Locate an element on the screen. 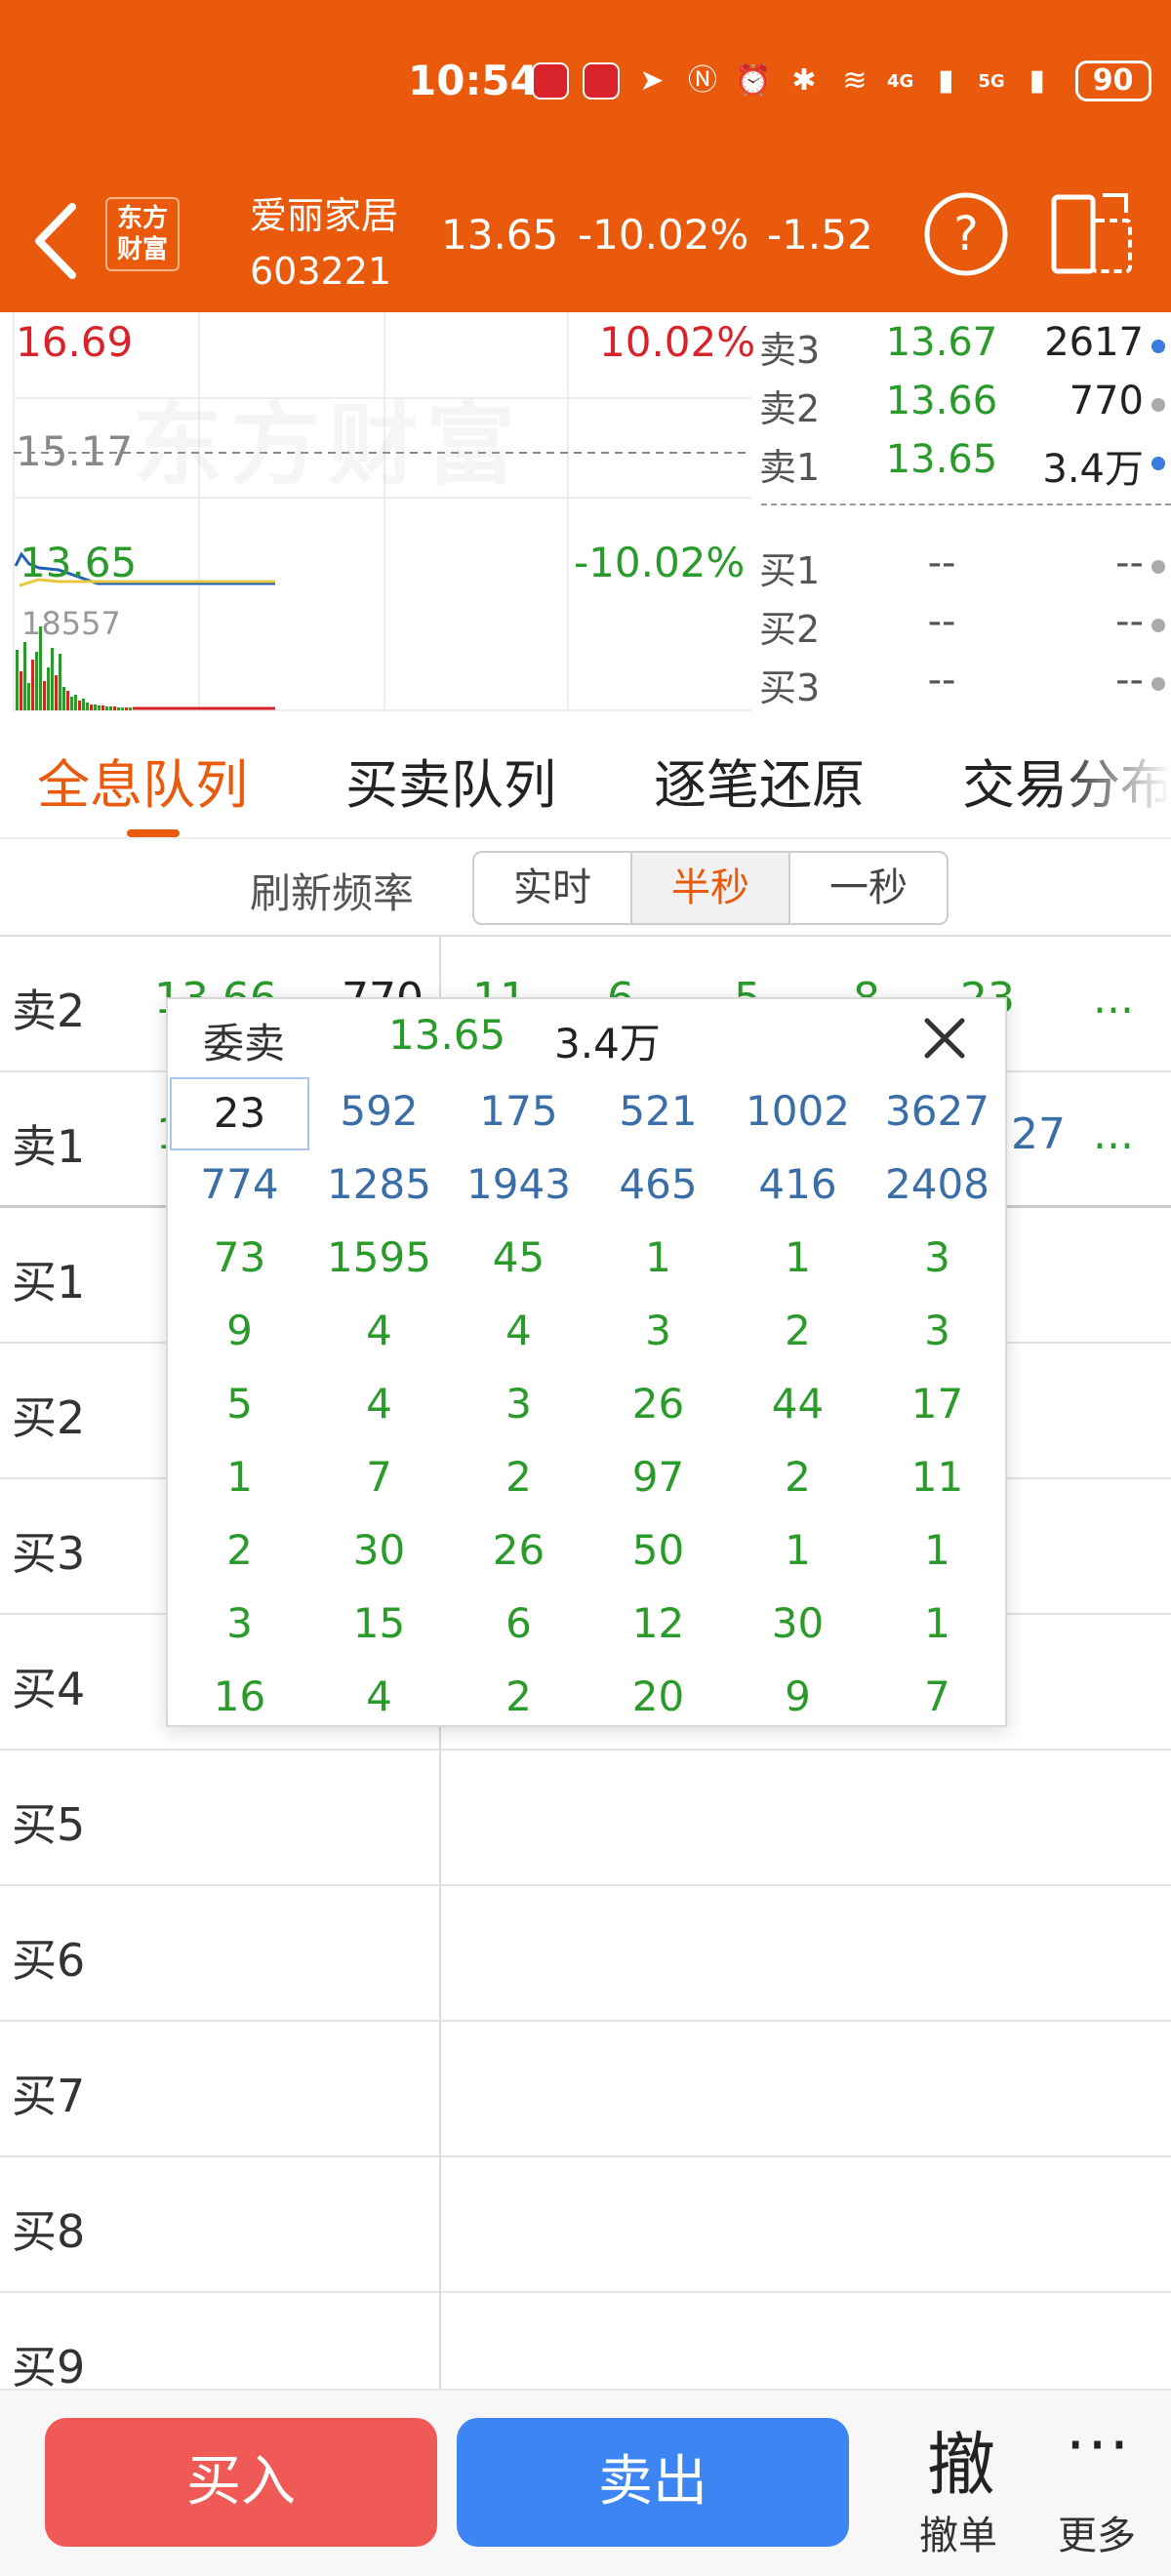 The image size is (1171, 2576). order-size-cell: 774 is located at coordinates (239, 1187).